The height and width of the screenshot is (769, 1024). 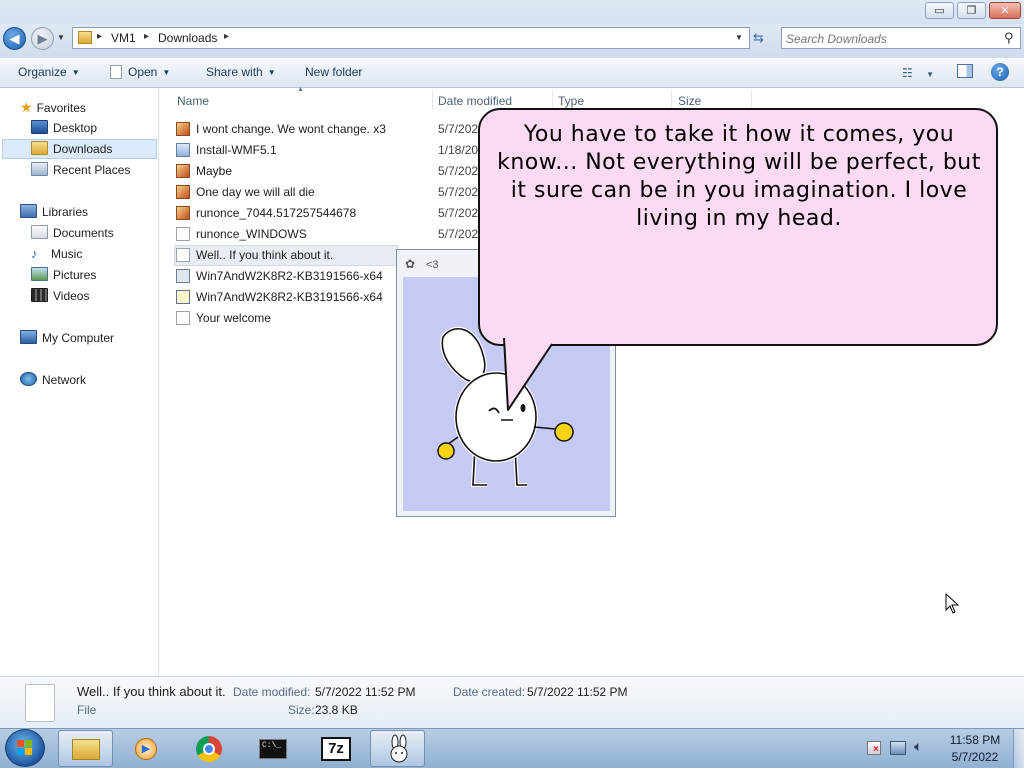 I want to click on refresh-icon: ⇆, so click(x=758, y=38).